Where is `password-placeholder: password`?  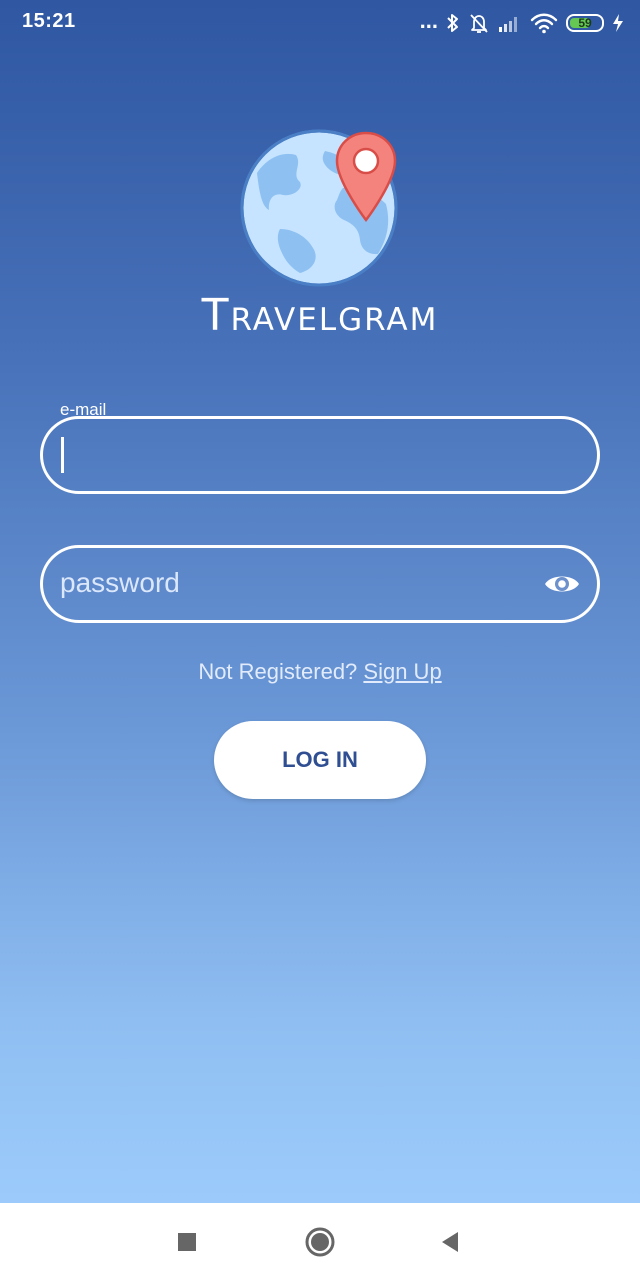 password-placeholder: password is located at coordinates (120, 582).